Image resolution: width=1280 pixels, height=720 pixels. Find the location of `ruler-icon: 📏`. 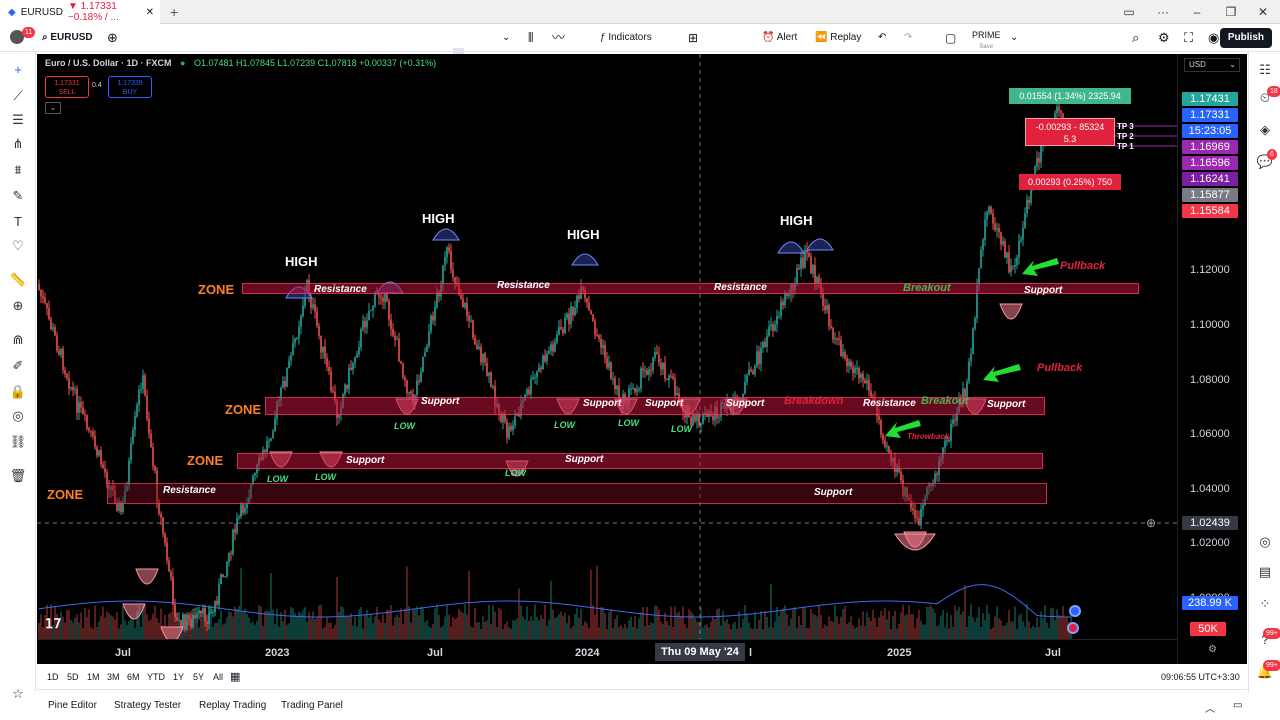

ruler-icon: 📏 is located at coordinates (18, 280).